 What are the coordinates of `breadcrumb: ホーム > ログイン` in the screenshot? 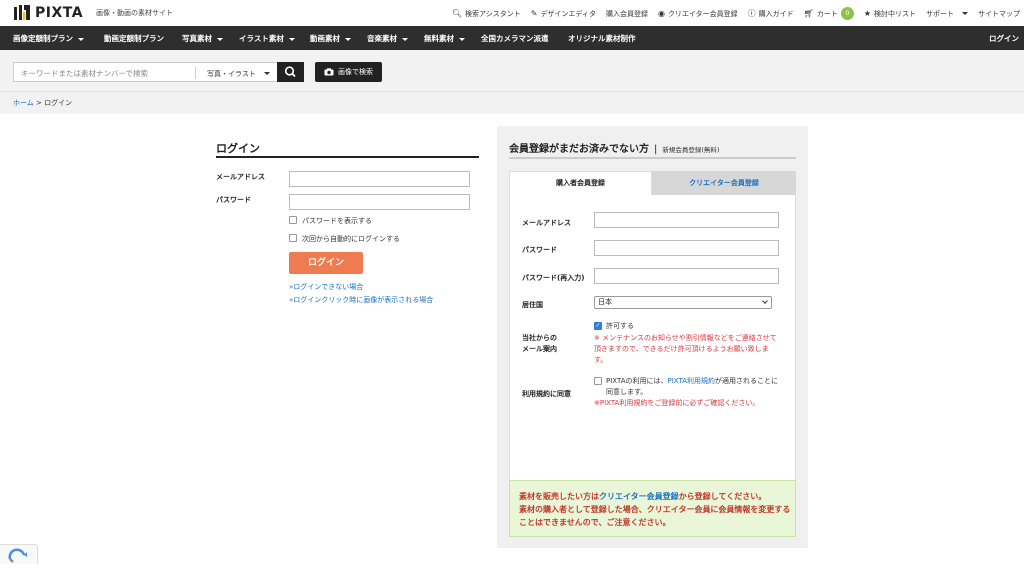 It's located at (512, 103).